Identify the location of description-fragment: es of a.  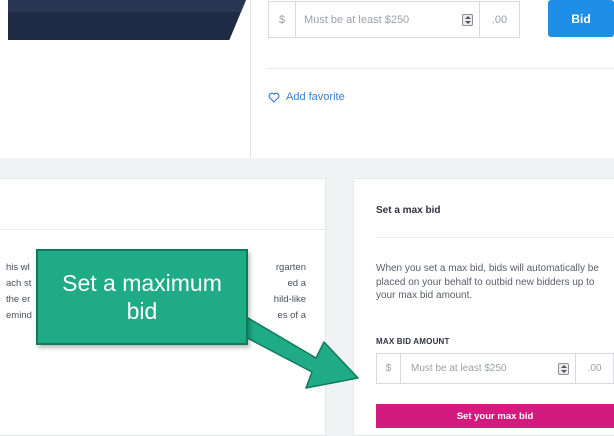
(291, 315).